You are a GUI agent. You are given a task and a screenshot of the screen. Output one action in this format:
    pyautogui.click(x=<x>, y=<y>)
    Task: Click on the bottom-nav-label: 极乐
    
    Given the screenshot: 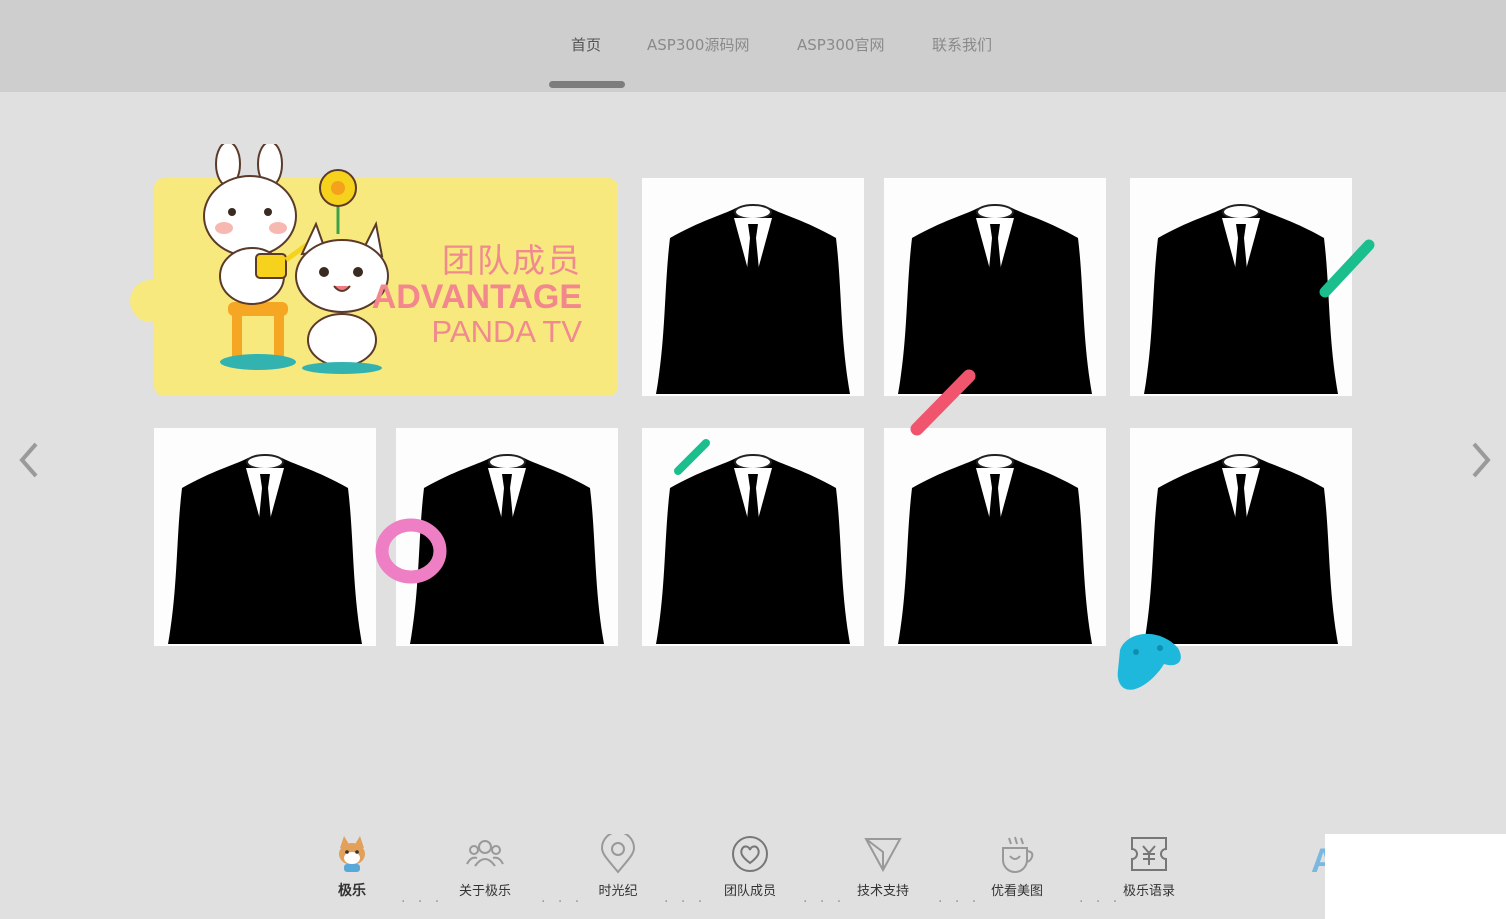 What is the action you would take?
    pyautogui.click(x=352, y=891)
    